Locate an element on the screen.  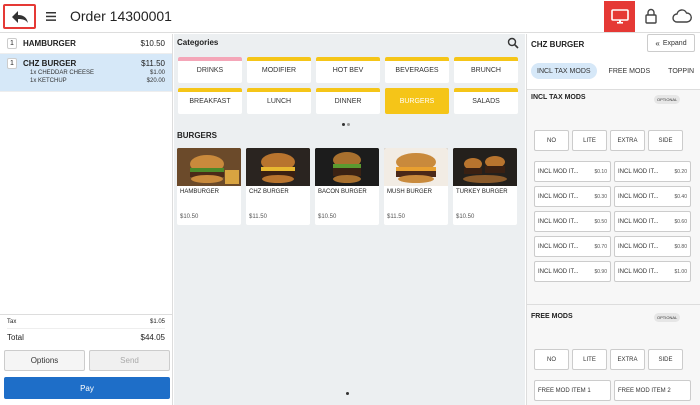
category-brunch: BRUNCH is located at coordinates (486, 70).